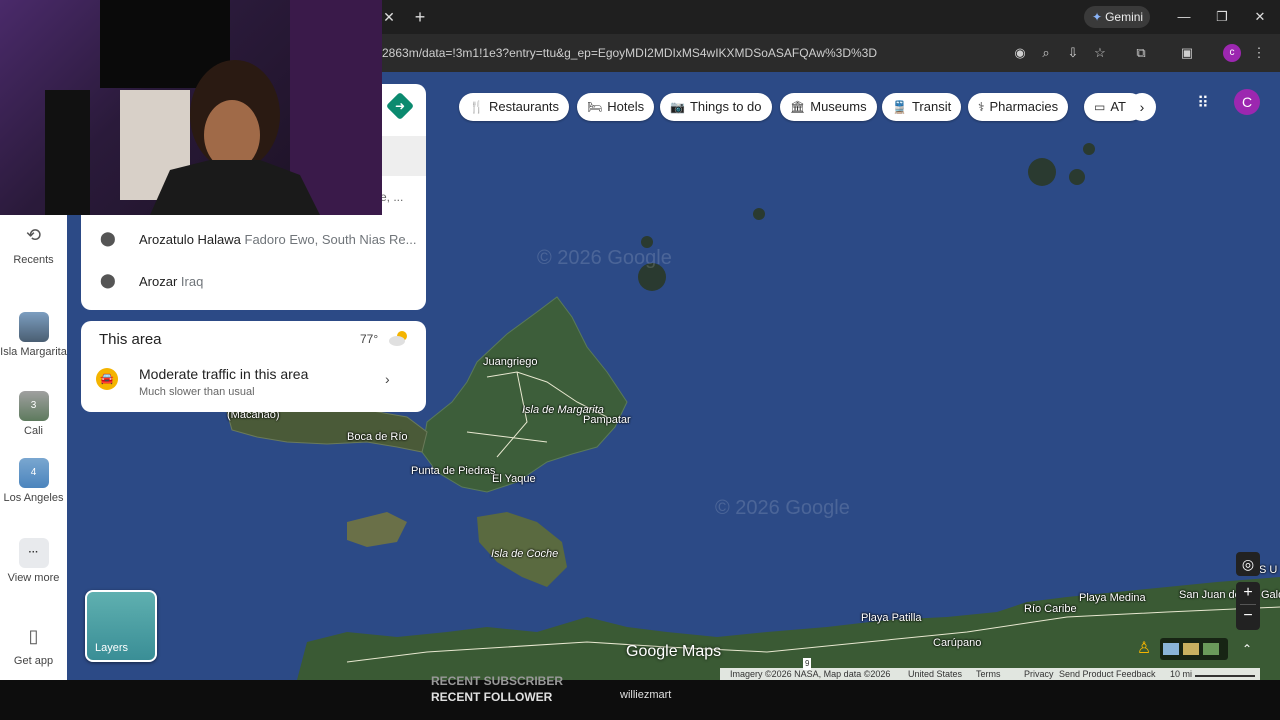 Image resolution: width=1280 pixels, height=720 pixels. I want to click on layers-button: Layers, so click(121, 626).